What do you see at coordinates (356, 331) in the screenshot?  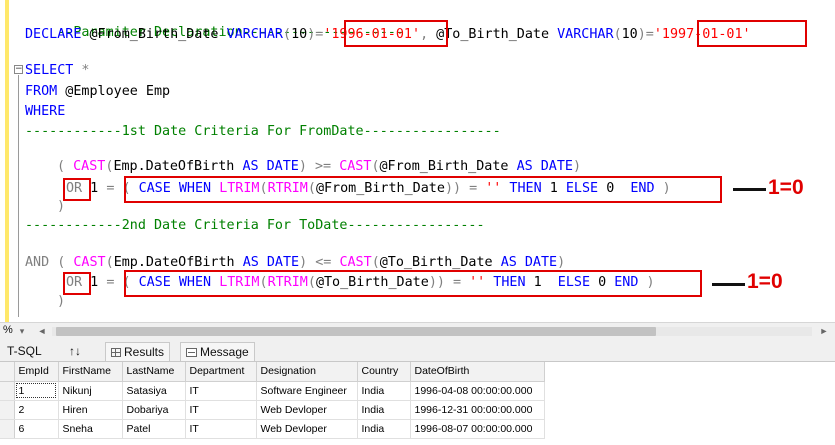 I see `horizontal-scrollbar-thumb` at bounding box center [356, 331].